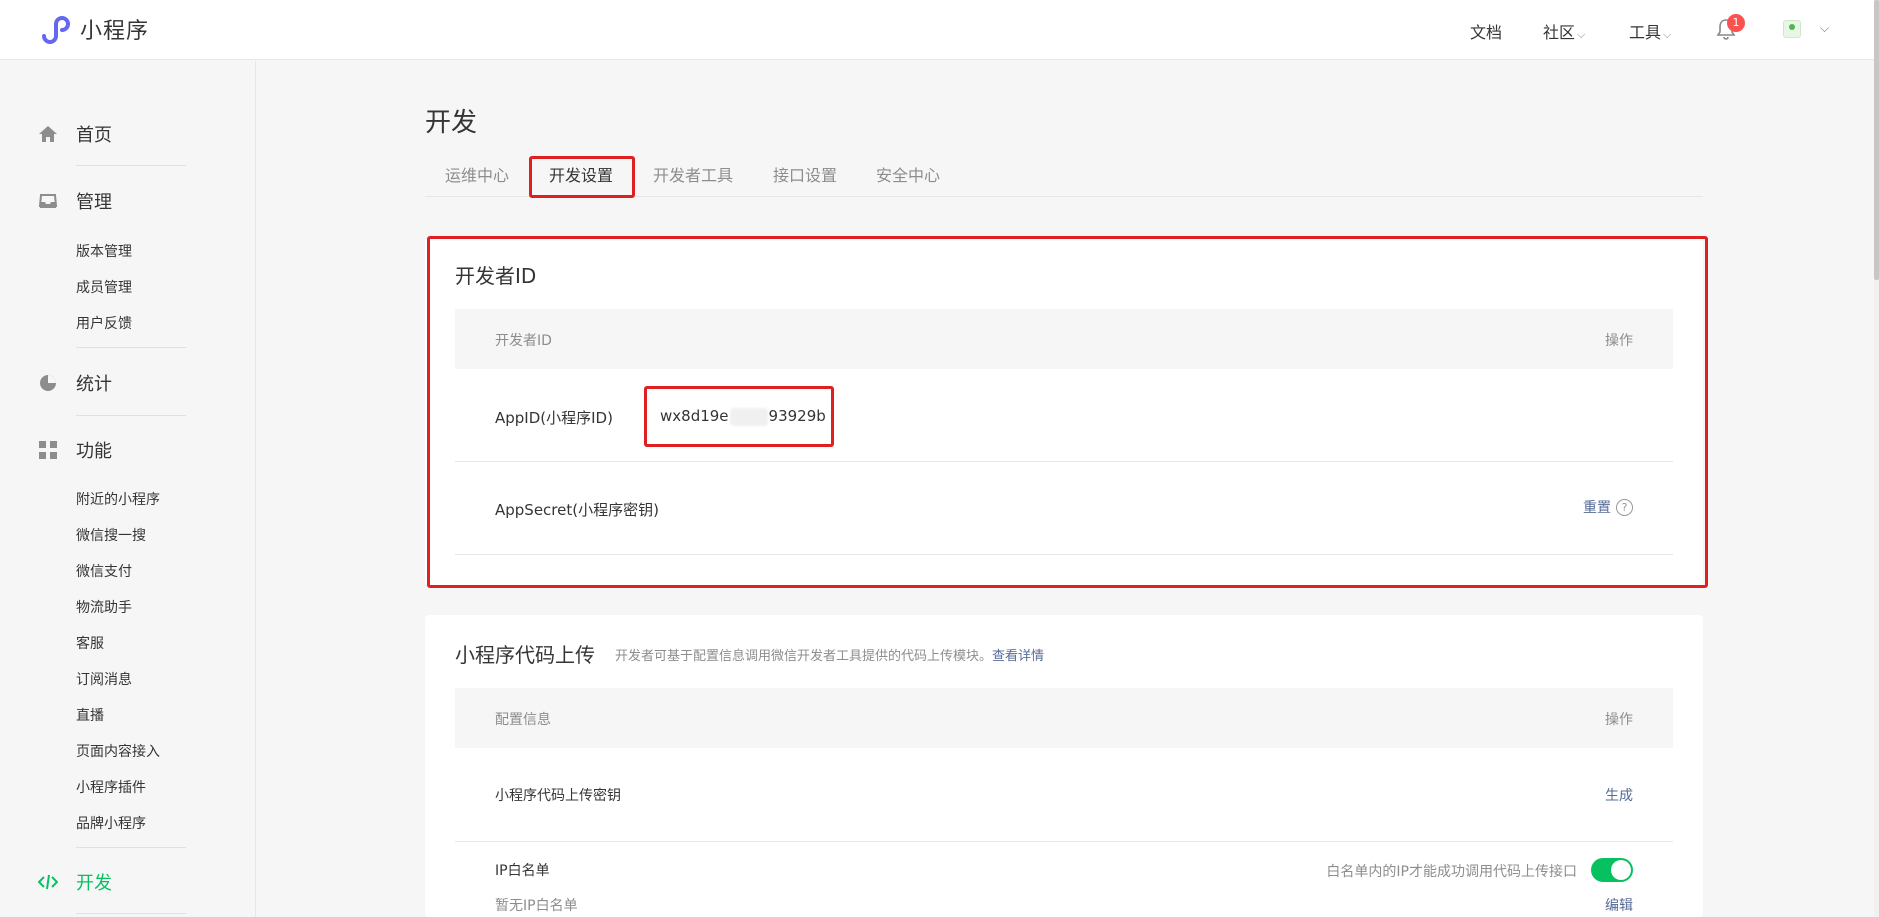  What do you see at coordinates (805, 176) in the screenshot?
I see `tab-api-settings: 接口设置` at bounding box center [805, 176].